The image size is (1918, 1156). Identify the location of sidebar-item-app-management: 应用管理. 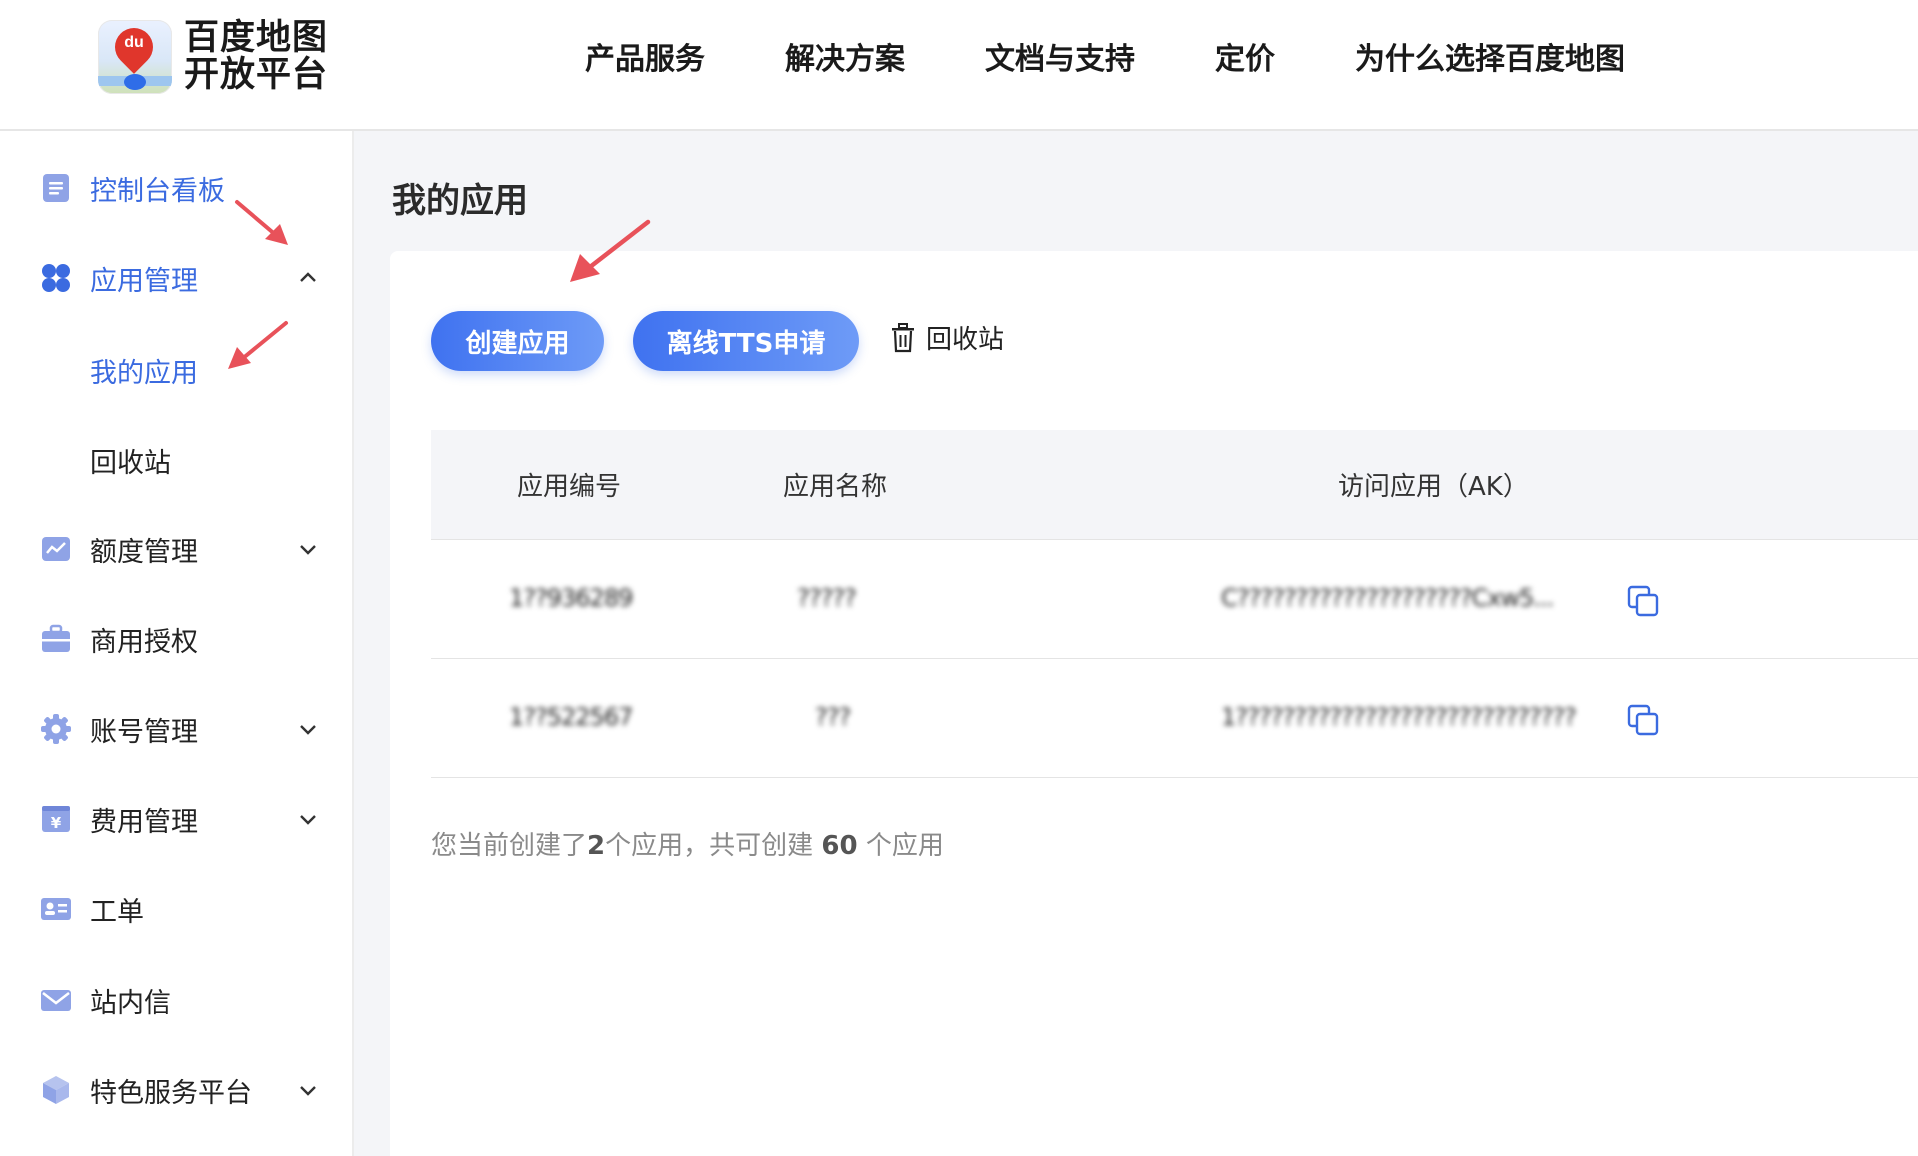
(176, 278).